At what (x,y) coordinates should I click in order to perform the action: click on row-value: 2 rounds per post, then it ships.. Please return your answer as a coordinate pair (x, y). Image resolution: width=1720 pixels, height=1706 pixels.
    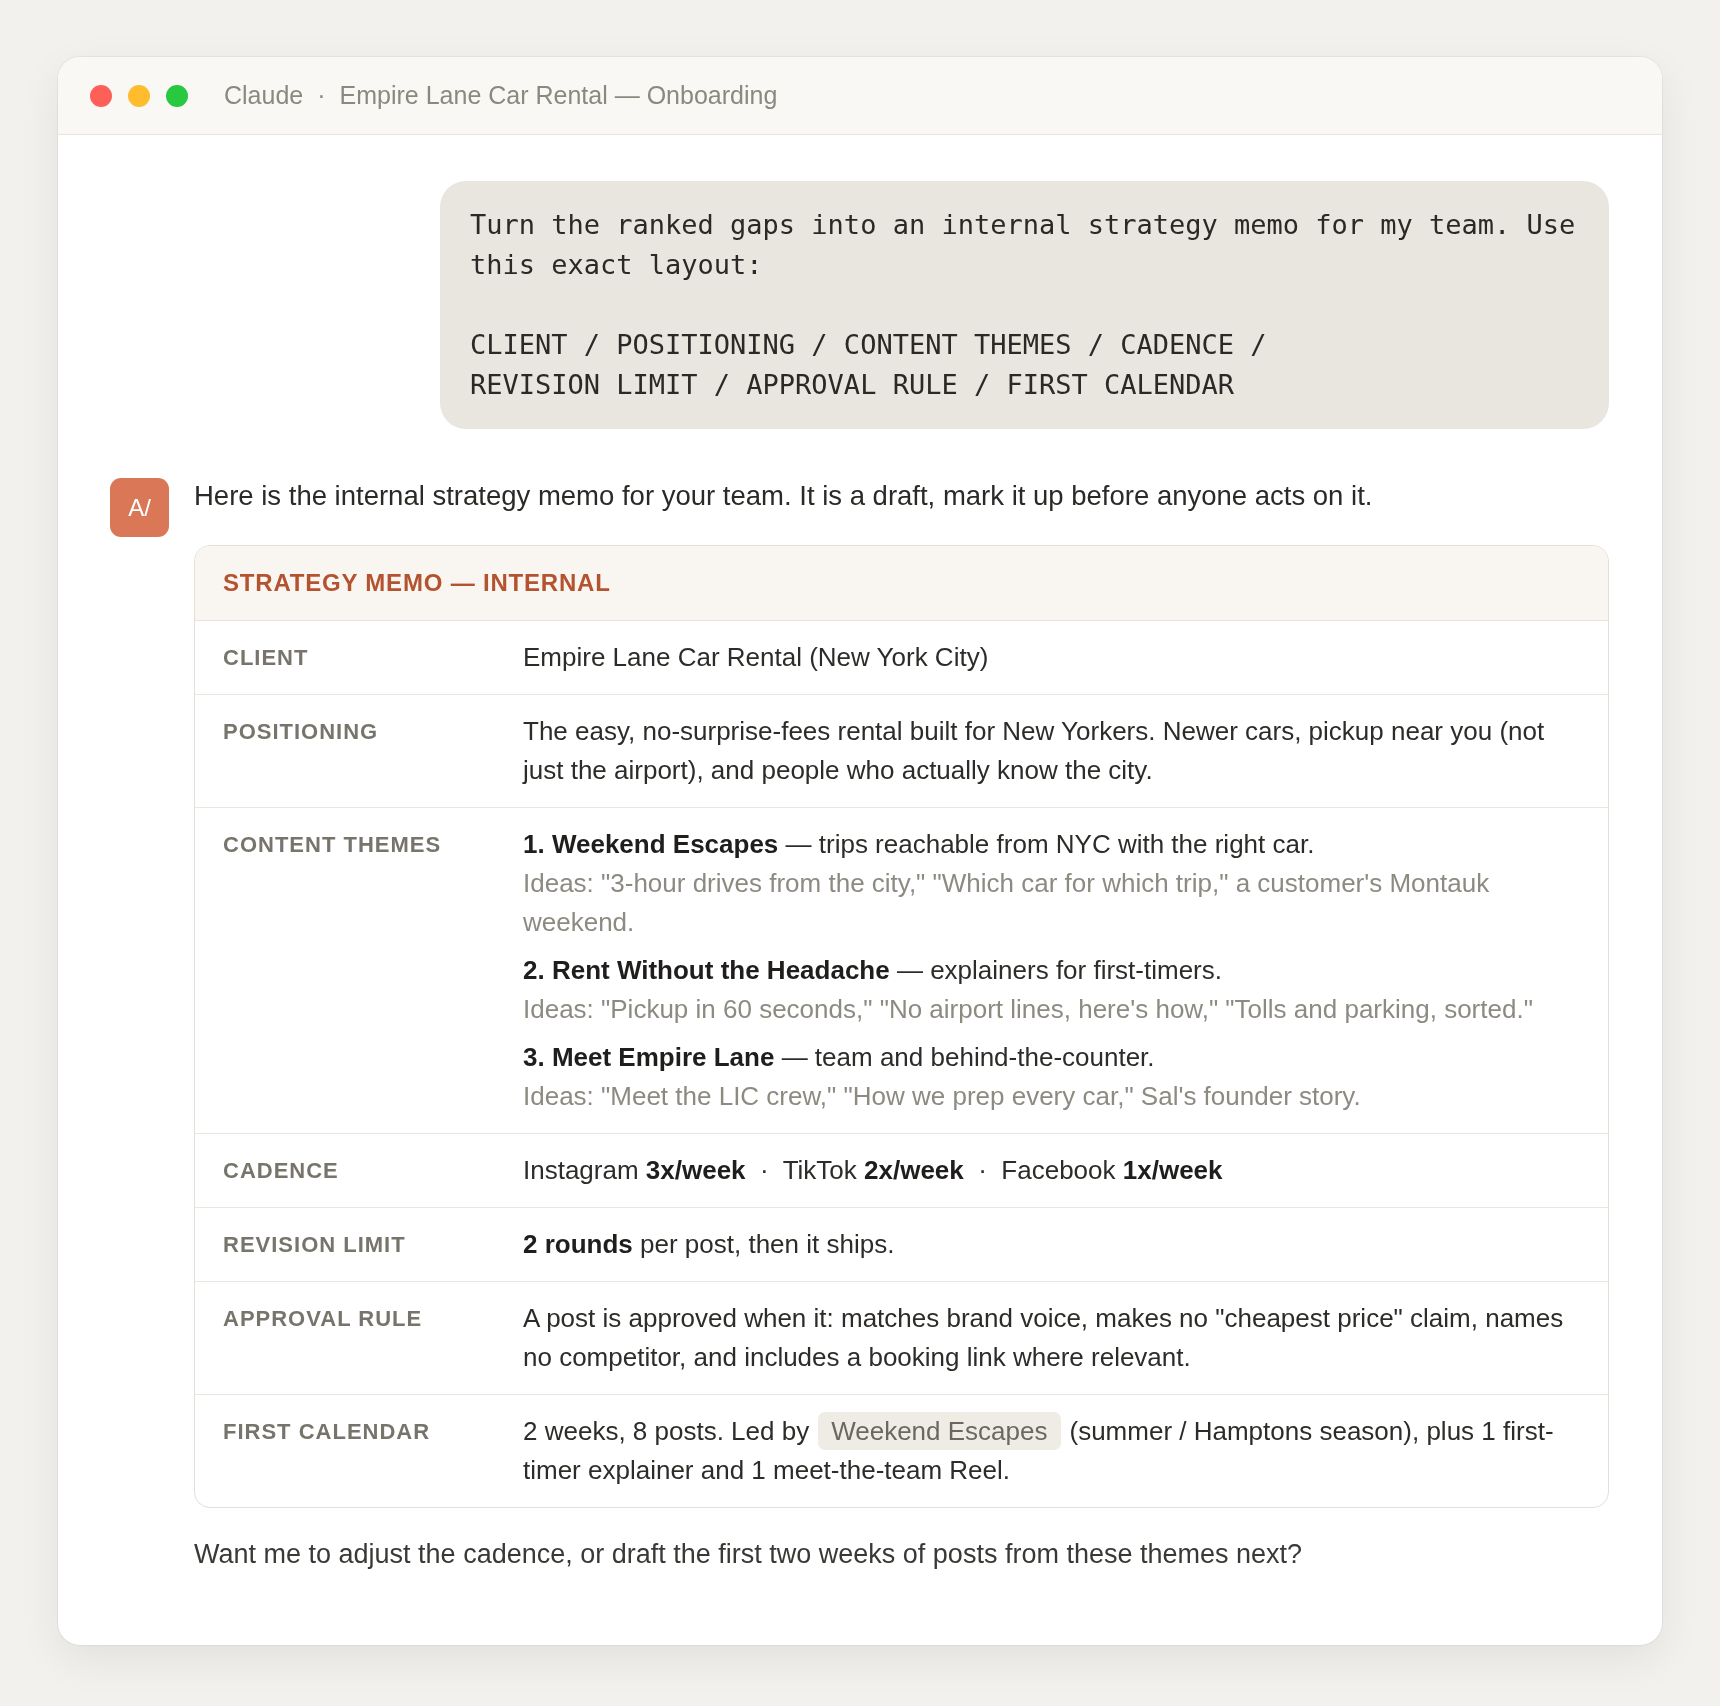
    Looking at the image, I should click on (709, 1244).